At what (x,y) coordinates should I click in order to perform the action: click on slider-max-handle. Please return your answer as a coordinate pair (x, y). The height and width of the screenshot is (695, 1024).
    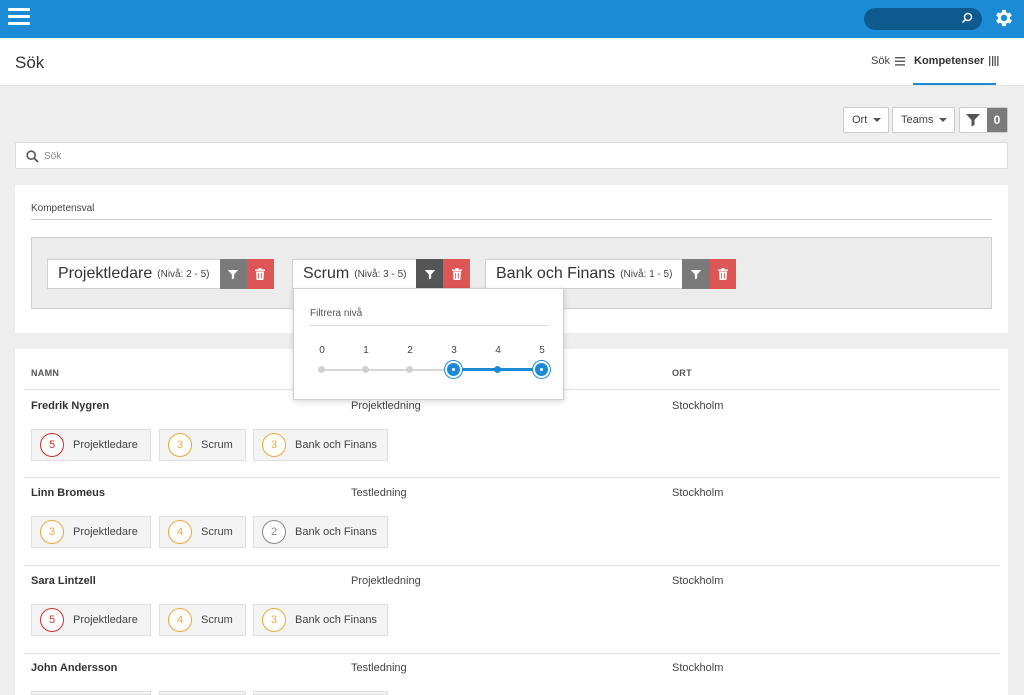
    Looking at the image, I should click on (541, 369).